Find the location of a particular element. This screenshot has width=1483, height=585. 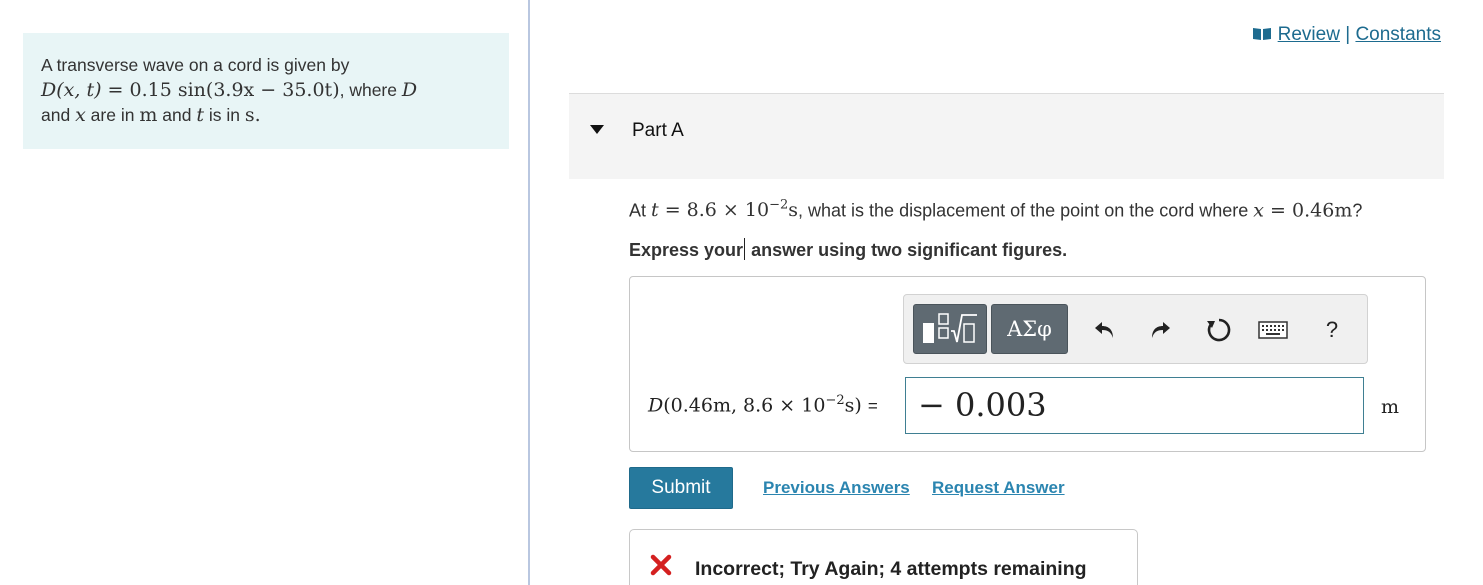

review-link: Review is located at coordinates (1309, 34).